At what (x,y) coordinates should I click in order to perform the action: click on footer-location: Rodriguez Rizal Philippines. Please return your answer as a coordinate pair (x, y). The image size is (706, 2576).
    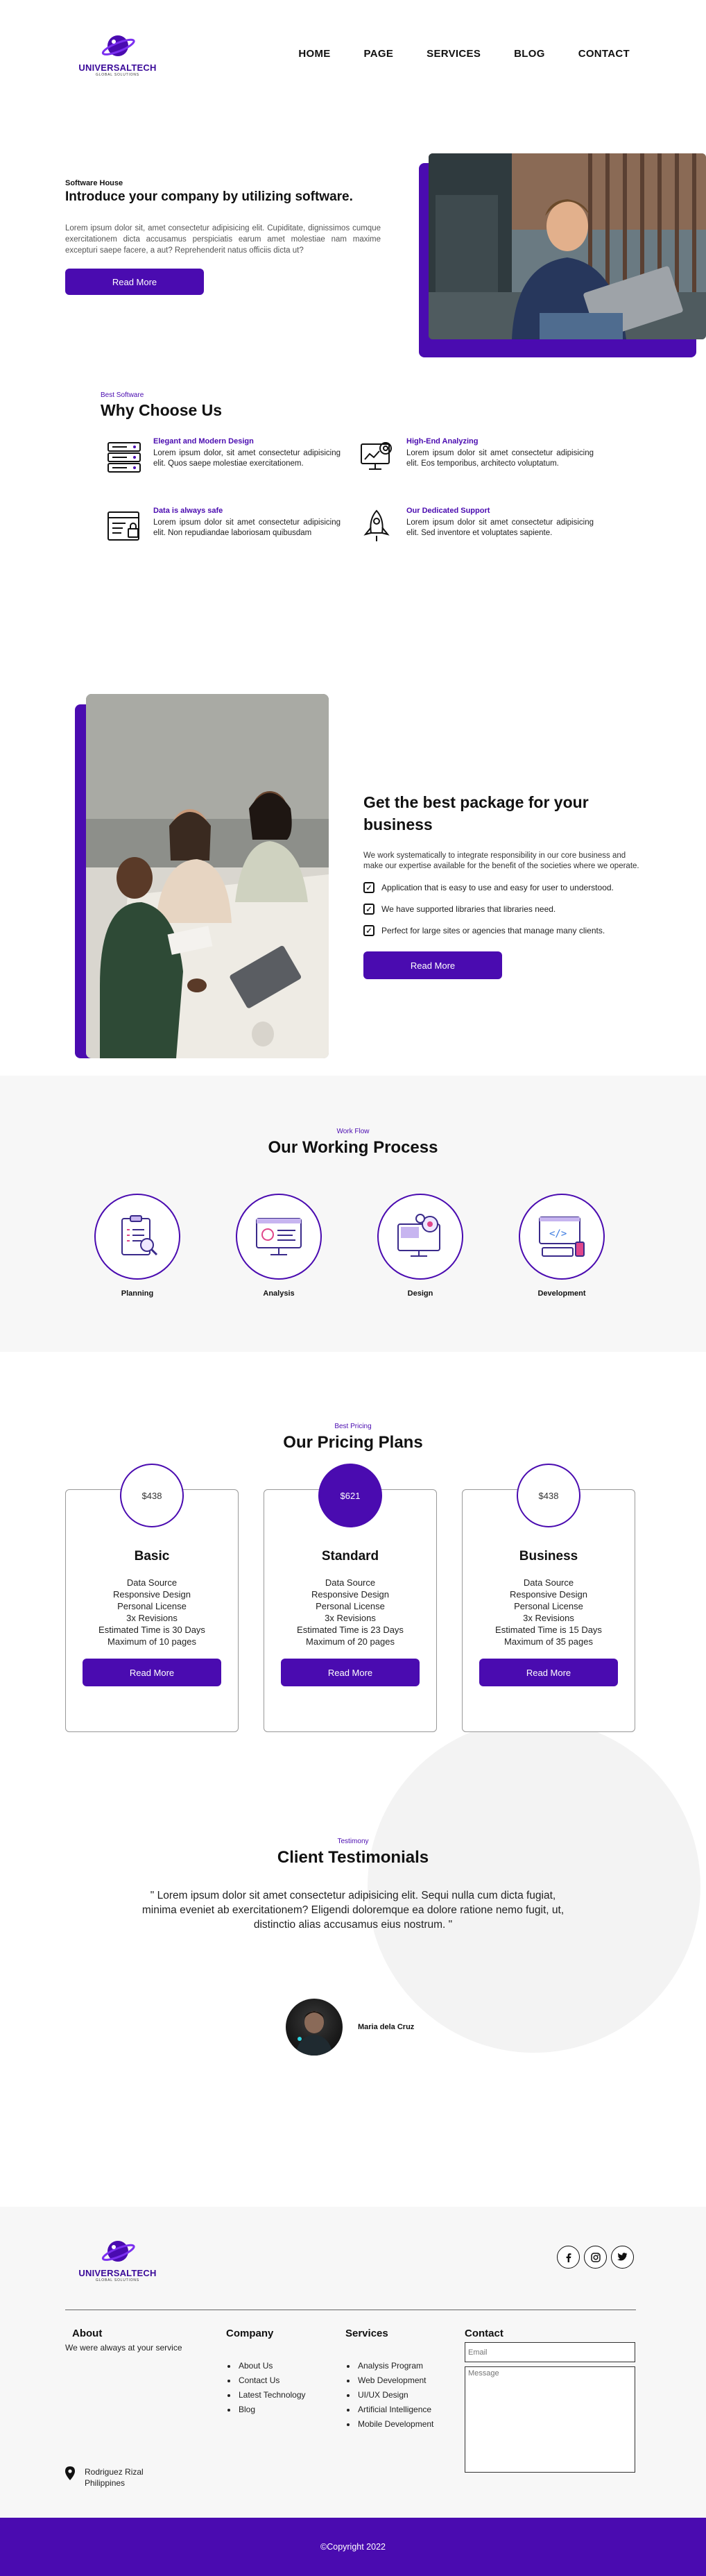
    Looking at the image, I should click on (104, 2477).